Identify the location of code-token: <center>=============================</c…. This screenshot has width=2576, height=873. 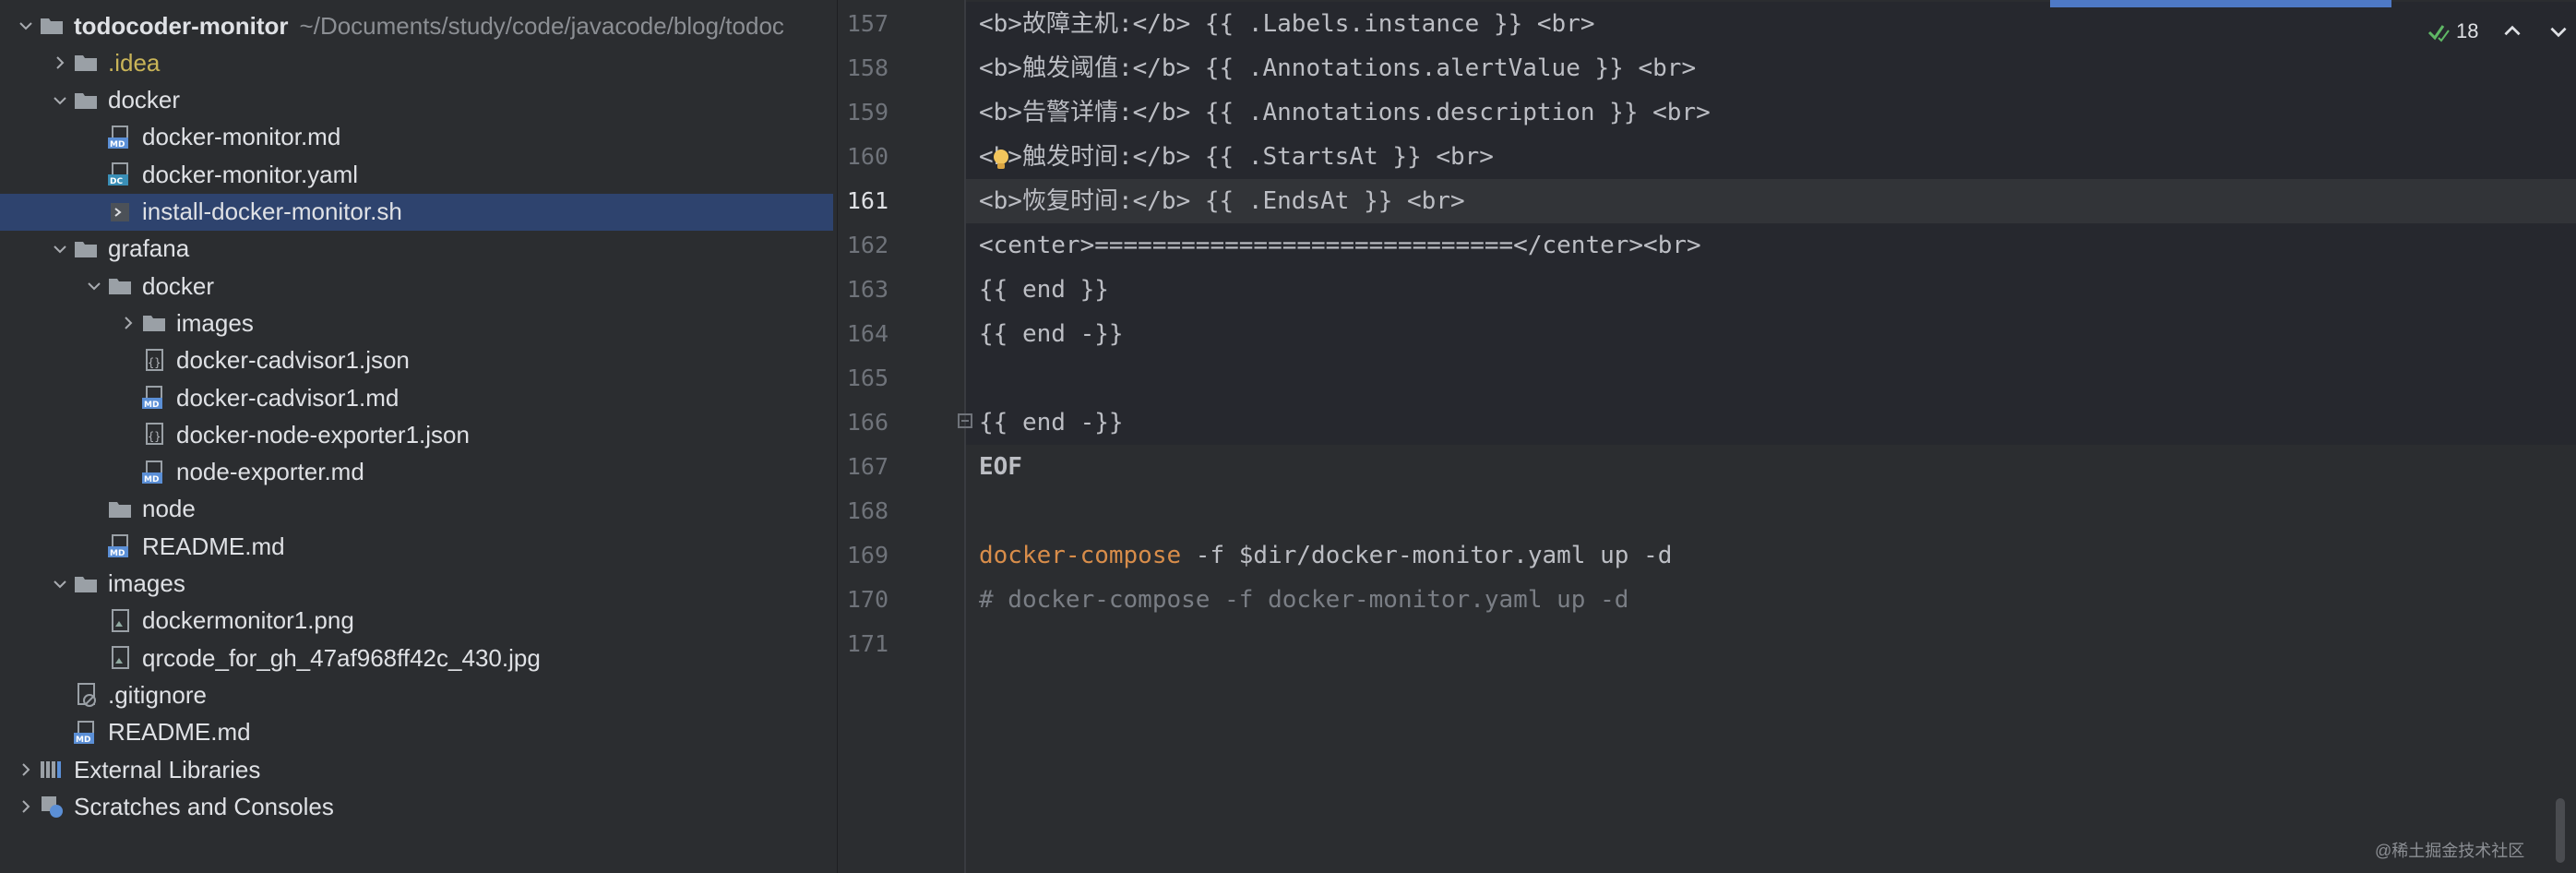
(1340, 245).